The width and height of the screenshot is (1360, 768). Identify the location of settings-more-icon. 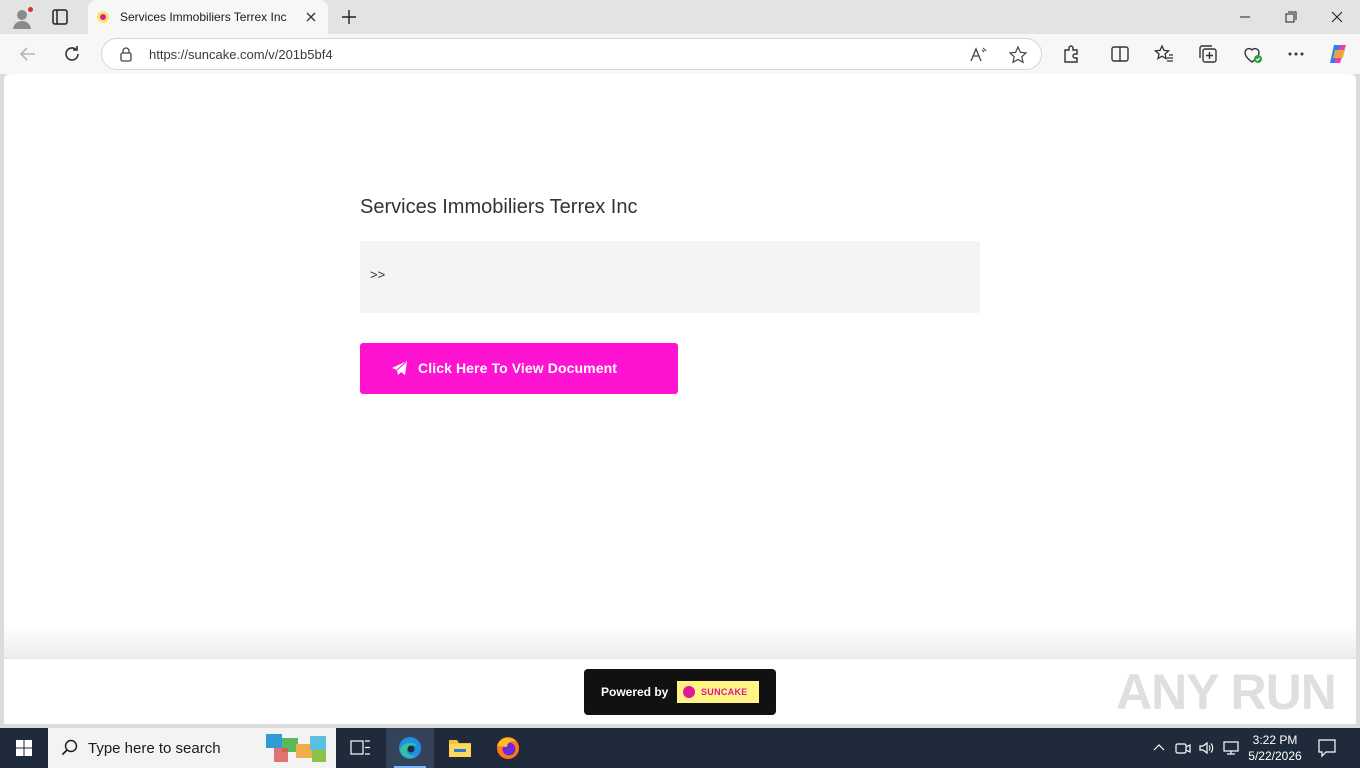
(1296, 54).